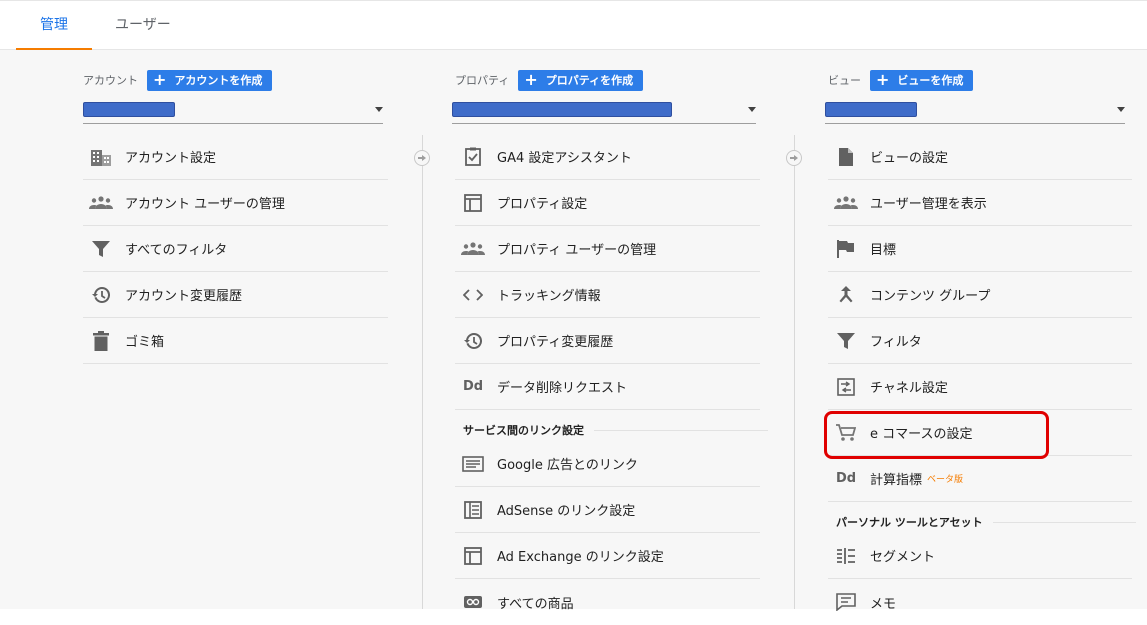 The image size is (1147, 625). Describe the element at coordinates (980, 249) in the screenshot. I see `menu-item-goals: 目標` at that location.